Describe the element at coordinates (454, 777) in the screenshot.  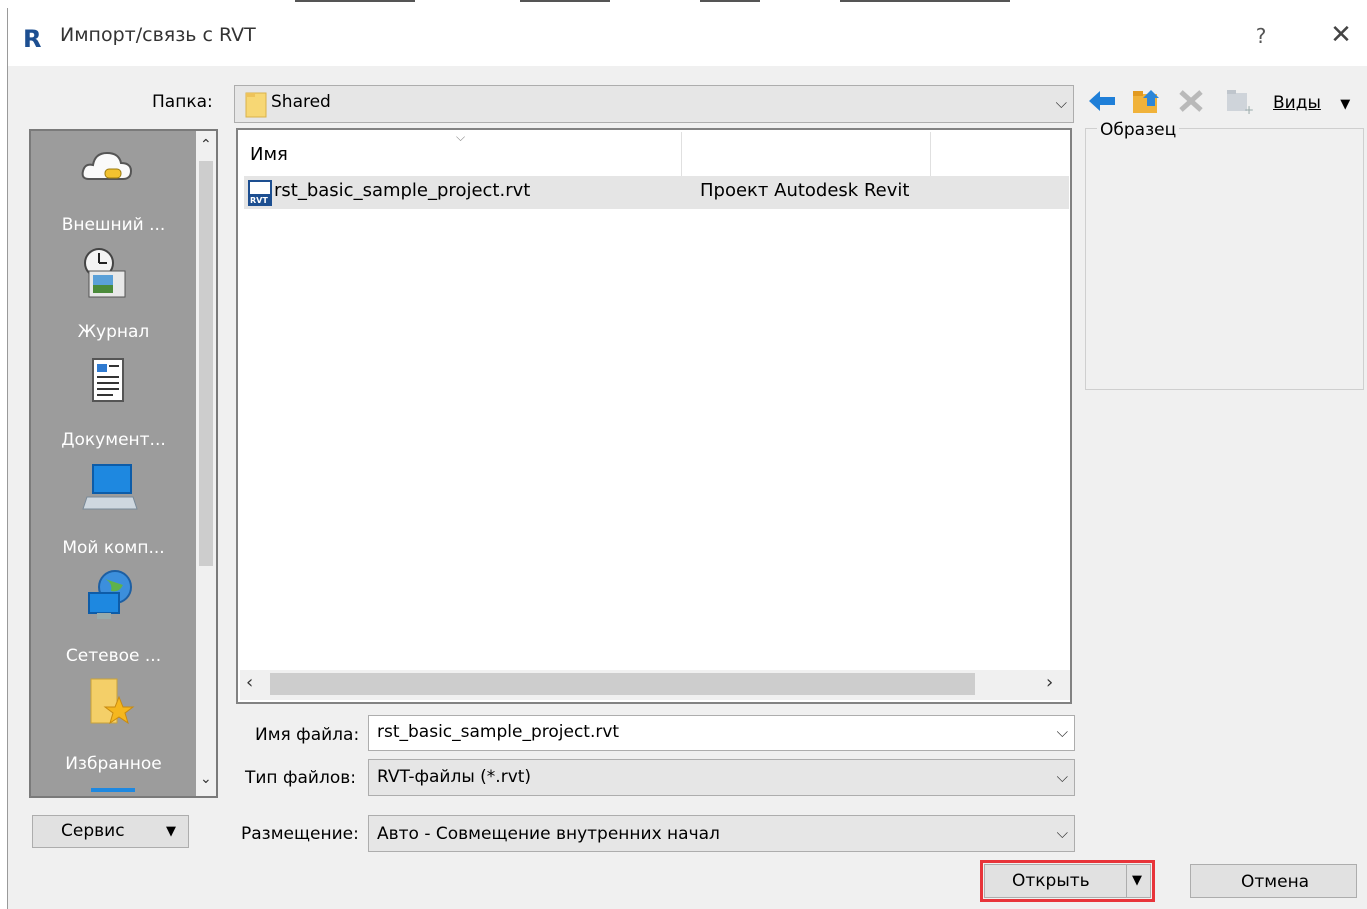
I see `filetype-value: RVT-файлы (*.rvt)` at that location.